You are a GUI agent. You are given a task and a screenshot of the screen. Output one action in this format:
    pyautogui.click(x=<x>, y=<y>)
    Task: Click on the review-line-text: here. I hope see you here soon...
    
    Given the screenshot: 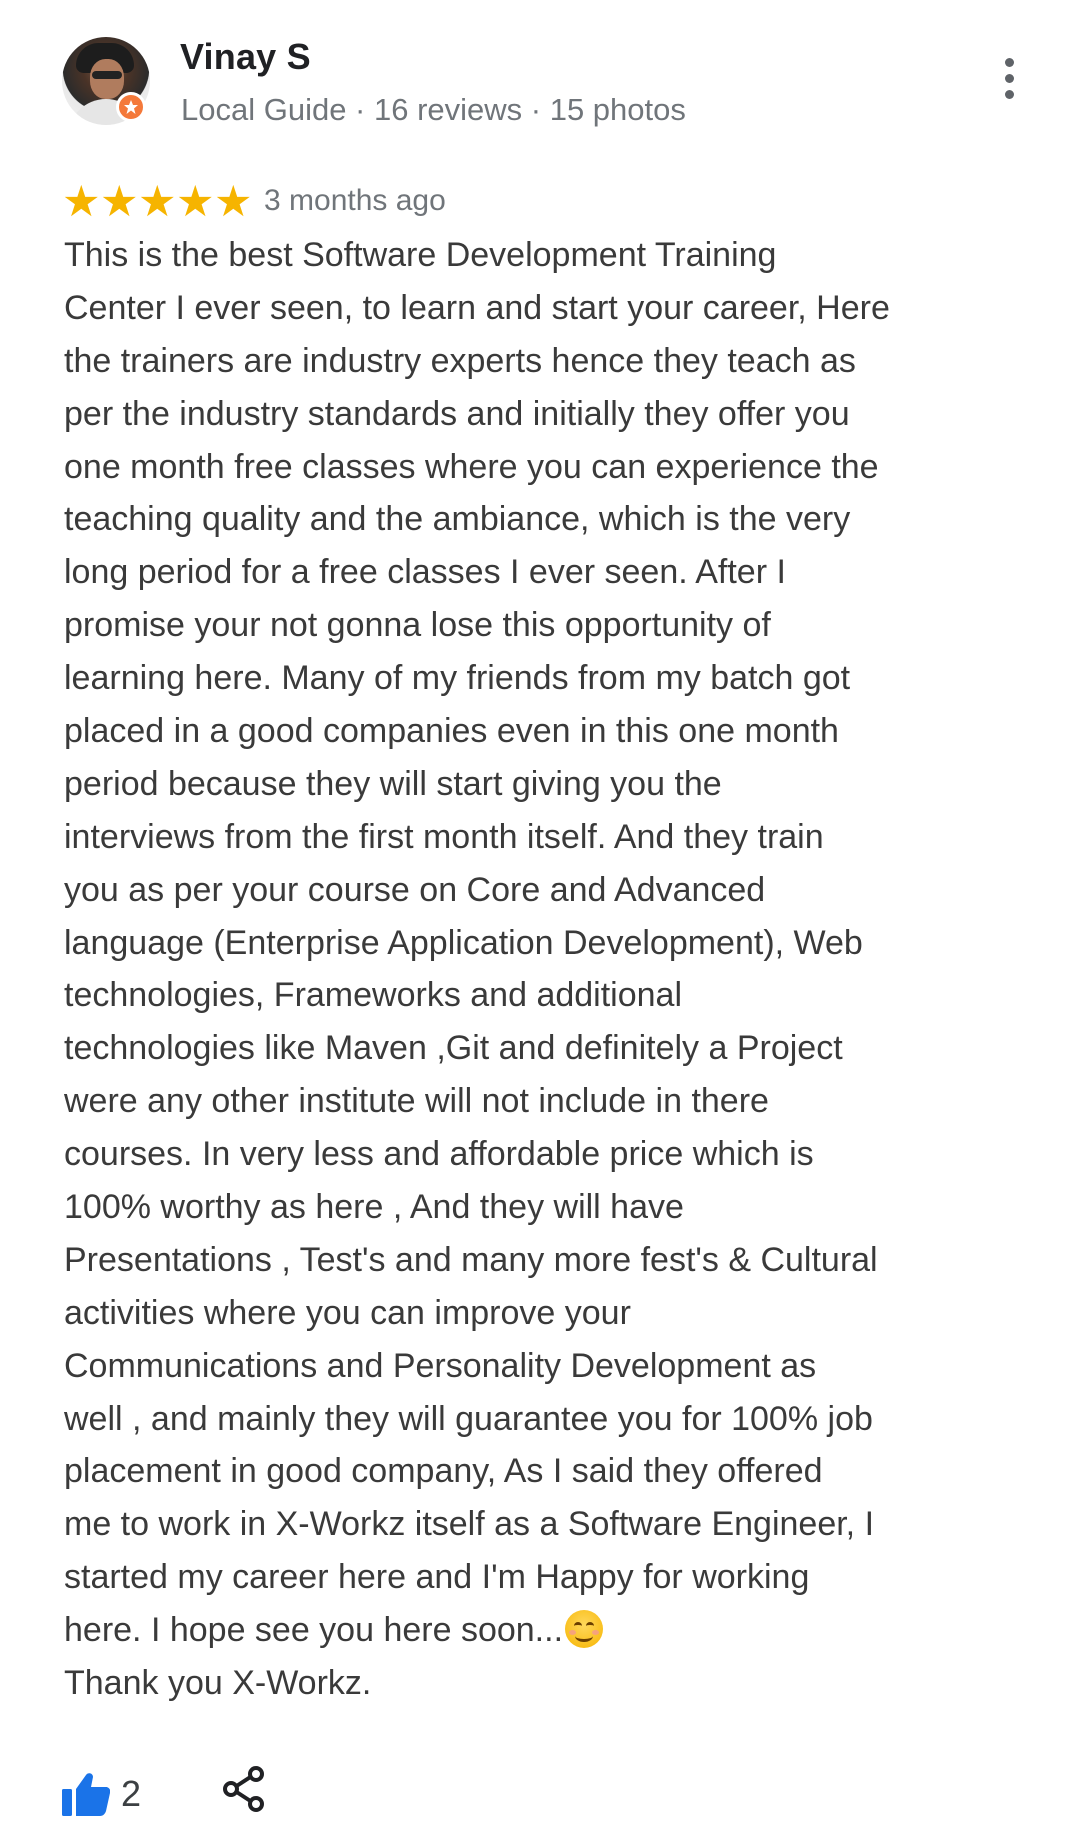 What is the action you would take?
    pyautogui.click(x=314, y=1630)
    